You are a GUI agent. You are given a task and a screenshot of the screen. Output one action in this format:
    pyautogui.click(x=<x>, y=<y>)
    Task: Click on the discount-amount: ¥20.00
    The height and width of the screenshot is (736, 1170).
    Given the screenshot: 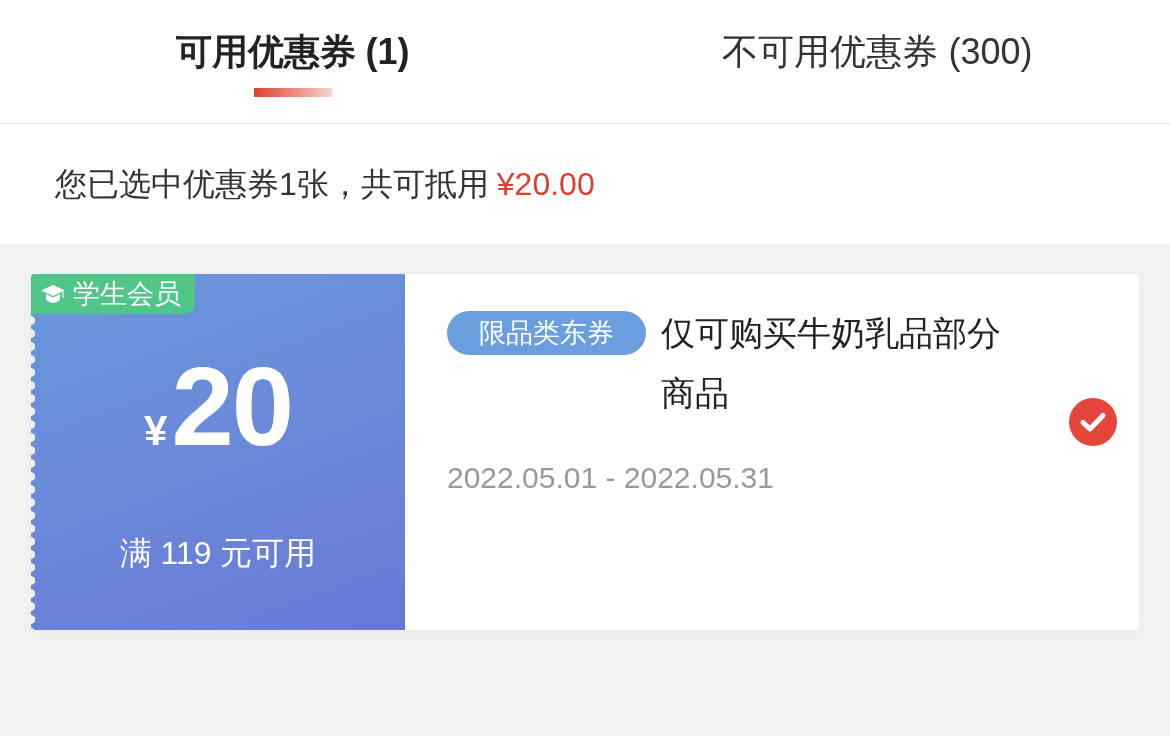 What is the action you would take?
    pyautogui.click(x=545, y=184)
    